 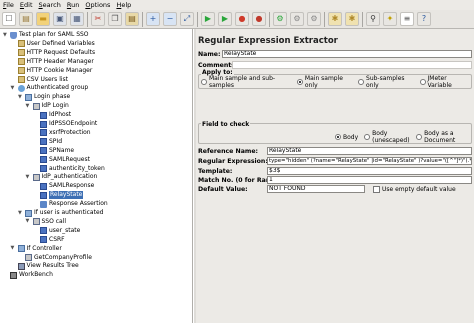 I want to click on toggle-icon: ⤢, so click(x=187, y=19).